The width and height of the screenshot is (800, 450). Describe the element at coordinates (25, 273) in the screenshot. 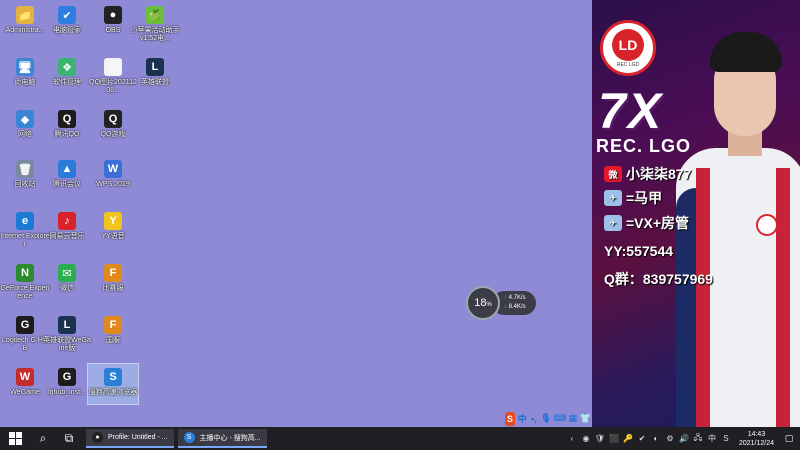

I see `app-icon: N` at that location.